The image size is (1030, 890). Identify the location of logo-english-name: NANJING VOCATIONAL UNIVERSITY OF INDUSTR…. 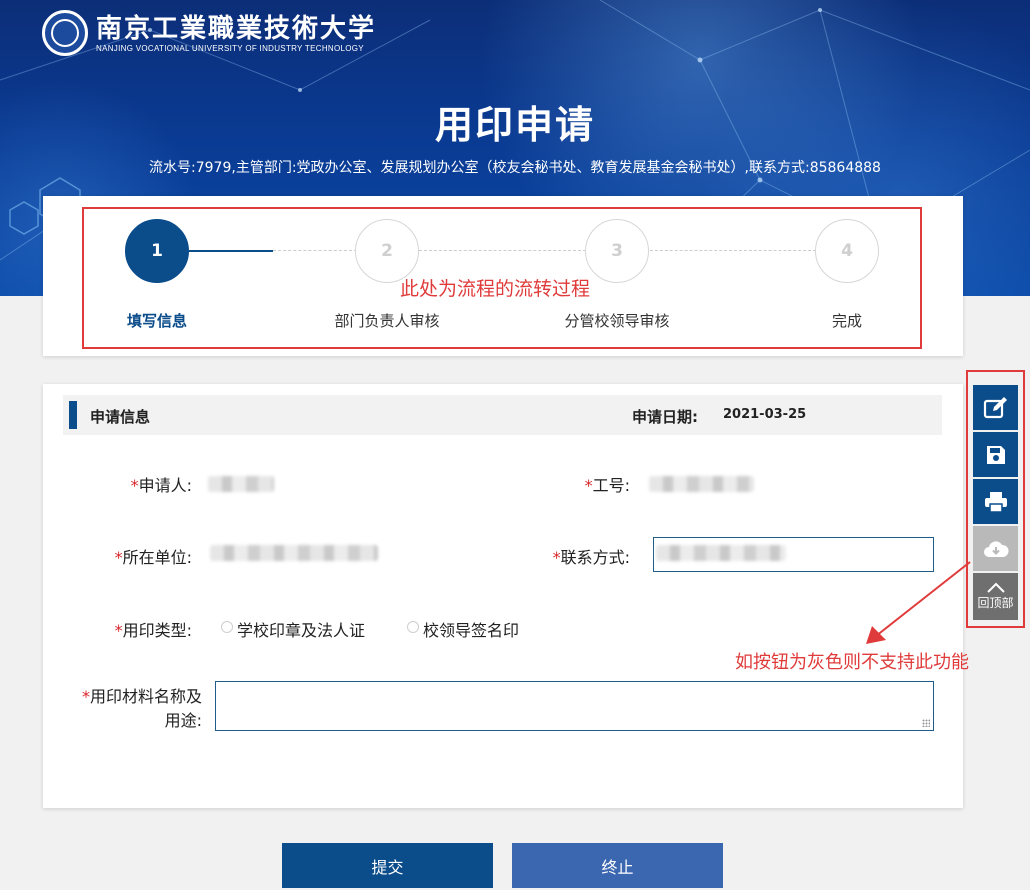
(230, 48).